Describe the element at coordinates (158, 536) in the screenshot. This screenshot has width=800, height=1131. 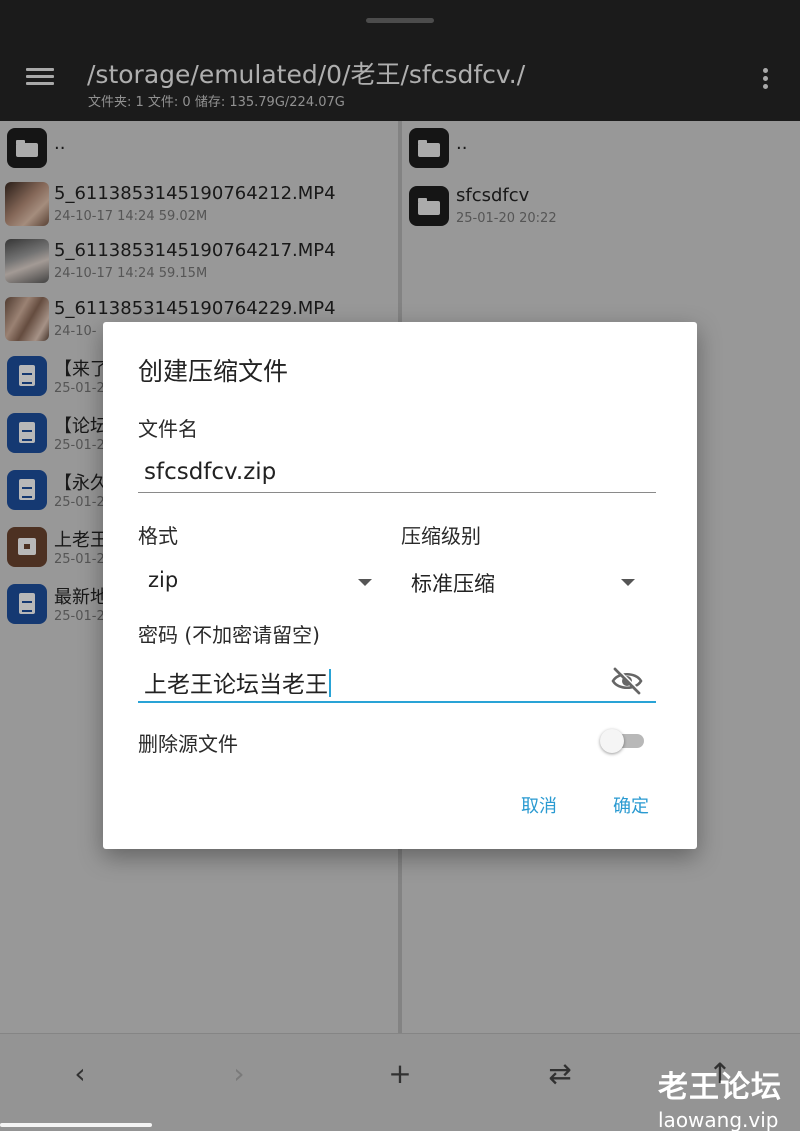
I see `format-label: 格式` at that location.